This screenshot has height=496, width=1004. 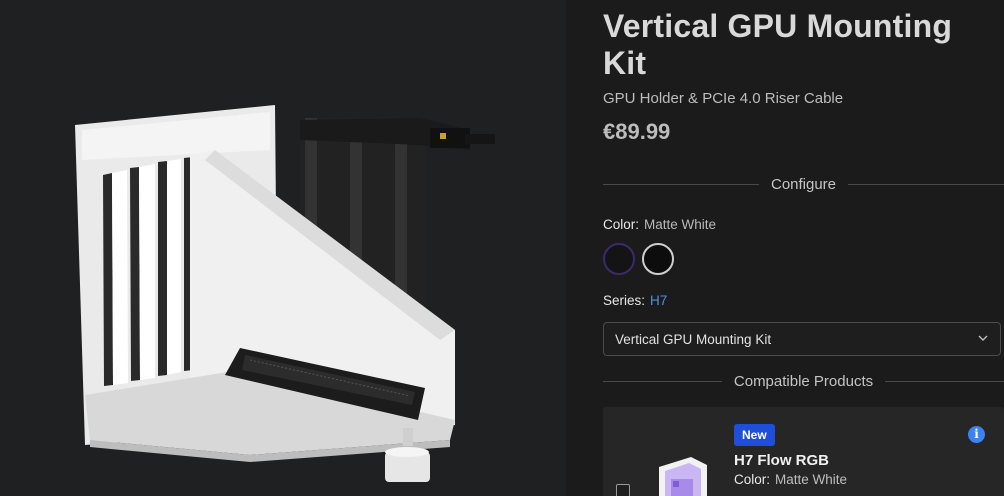 What do you see at coordinates (623, 490) in the screenshot?
I see `product-checkbox` at bounding box center [623, 490].